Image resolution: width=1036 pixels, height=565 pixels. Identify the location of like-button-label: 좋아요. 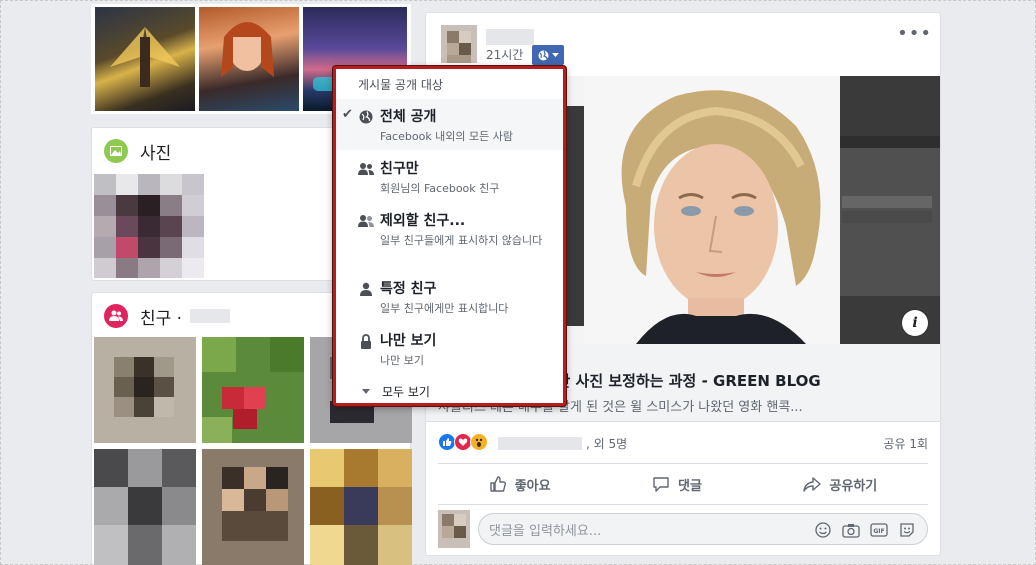
(532, 486).